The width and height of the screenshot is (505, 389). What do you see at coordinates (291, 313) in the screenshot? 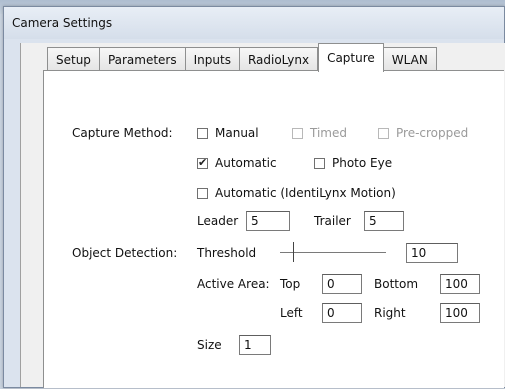
I see `left-label: Left` at bounding box center [291, 313].